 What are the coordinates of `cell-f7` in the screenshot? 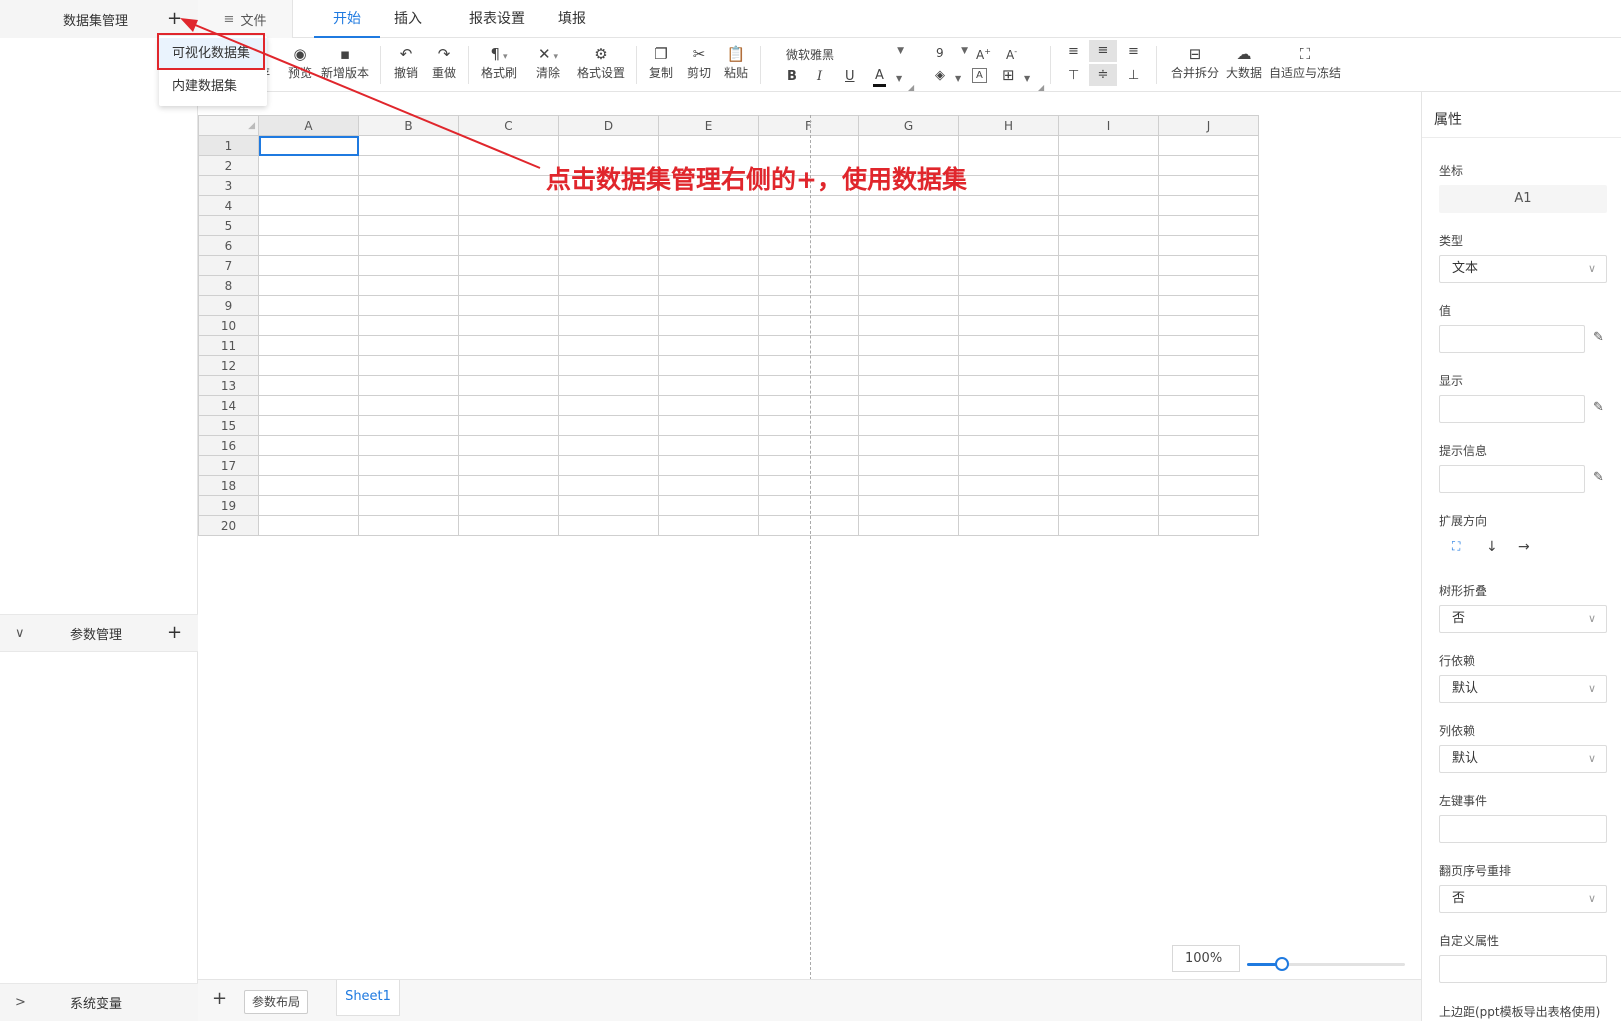 It's located at (808, 265).